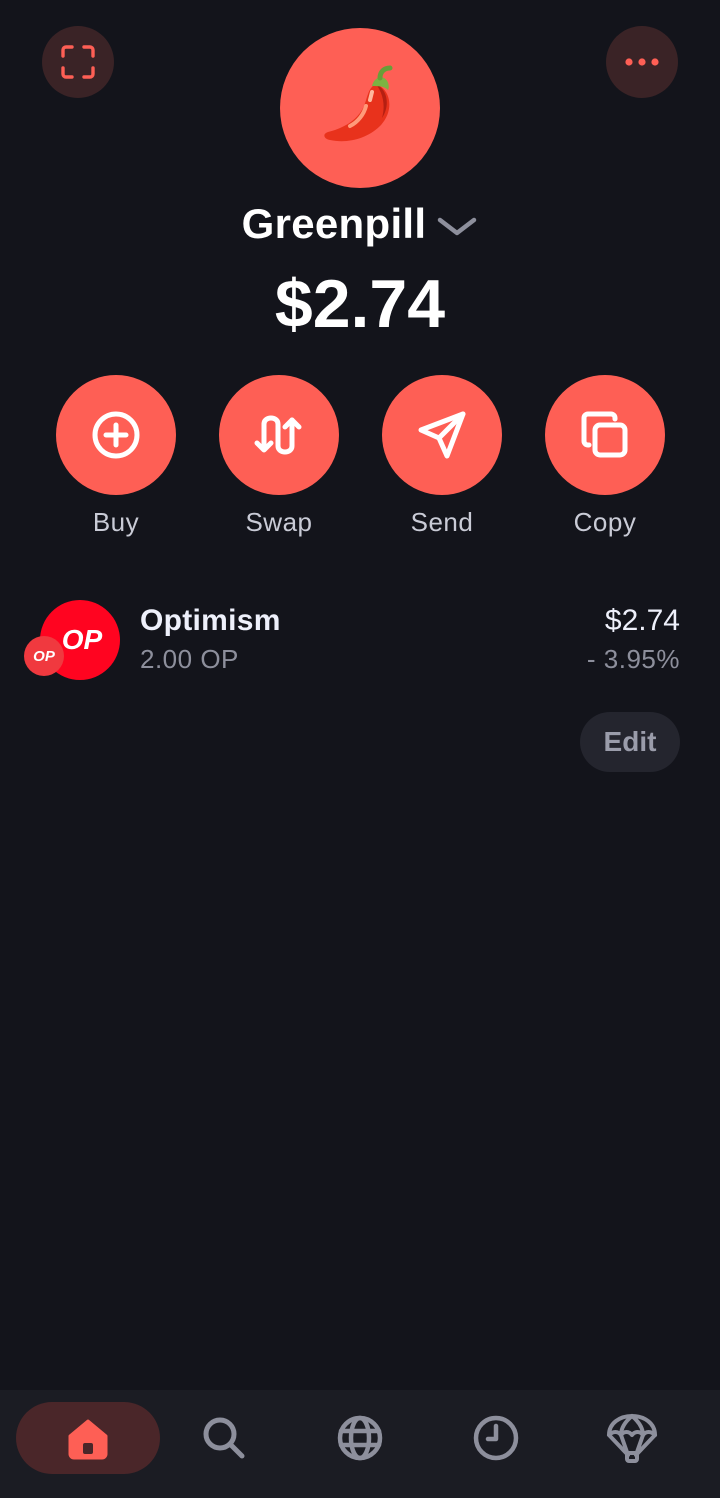 The image size is (720, 1498). I want to click on buy-button: Buy, so click(116, 456).